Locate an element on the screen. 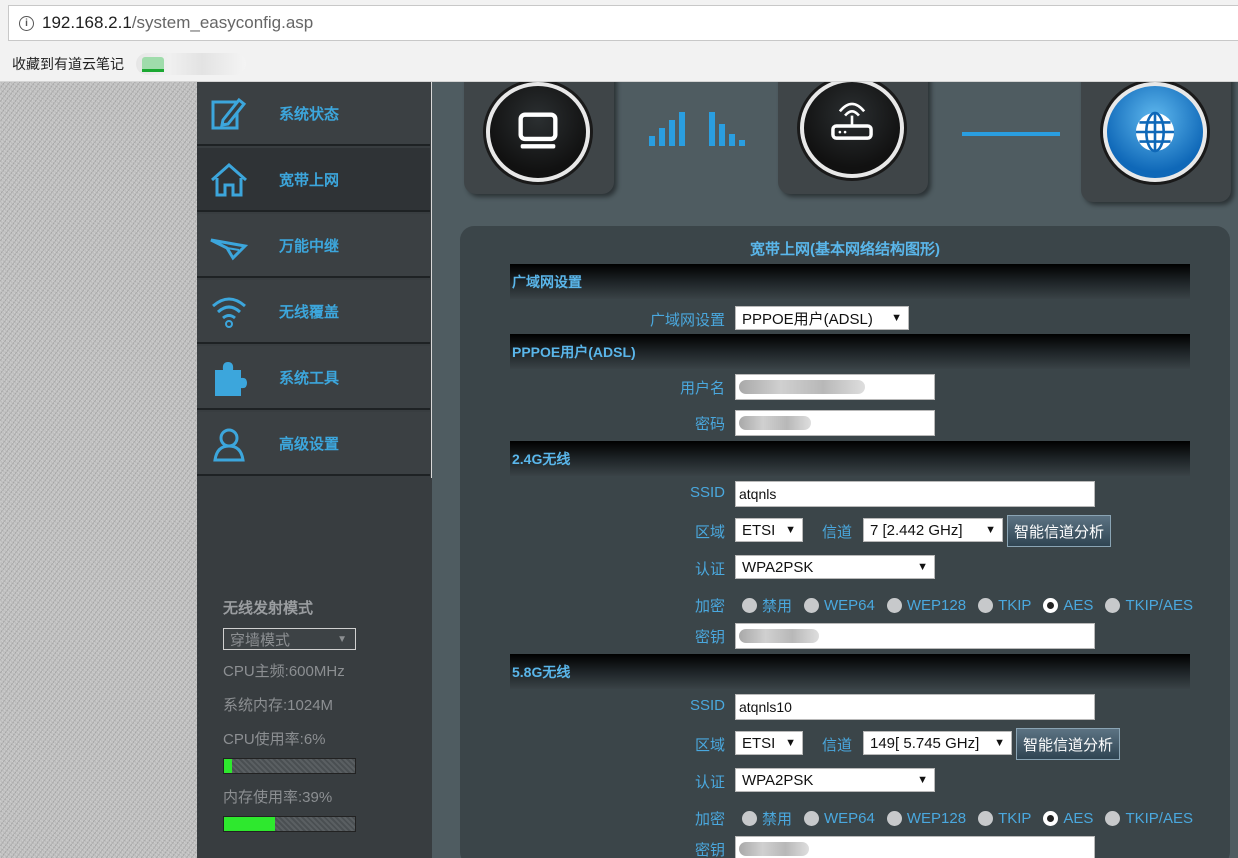 This screenshot has width=1238, height=858. bookmark-redacted is located at coordinates (191, 63).